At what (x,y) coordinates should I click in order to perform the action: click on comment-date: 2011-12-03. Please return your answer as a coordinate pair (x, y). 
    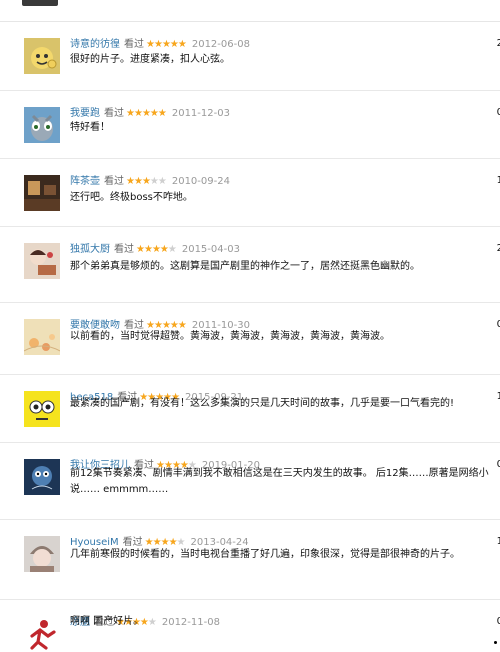
    Looking at the image, I should click on (200, 113).